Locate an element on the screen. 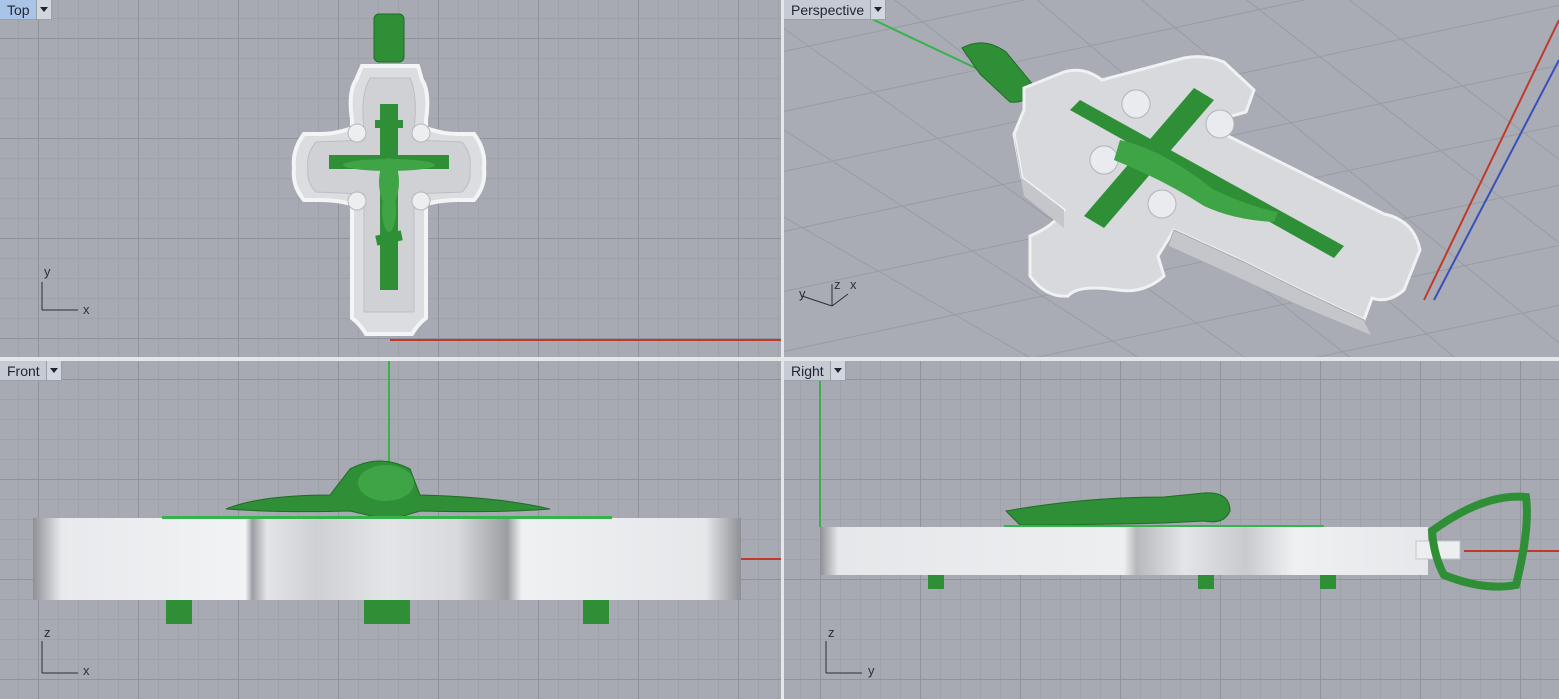  persp-x-axis is located at coordinates (1491, 160).